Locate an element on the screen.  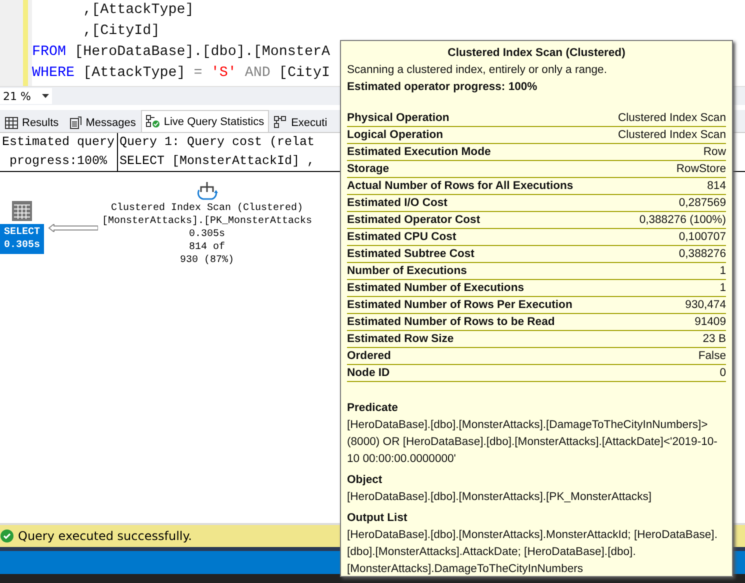
property-value: 0,100707 is located at coordinates (702, 237).